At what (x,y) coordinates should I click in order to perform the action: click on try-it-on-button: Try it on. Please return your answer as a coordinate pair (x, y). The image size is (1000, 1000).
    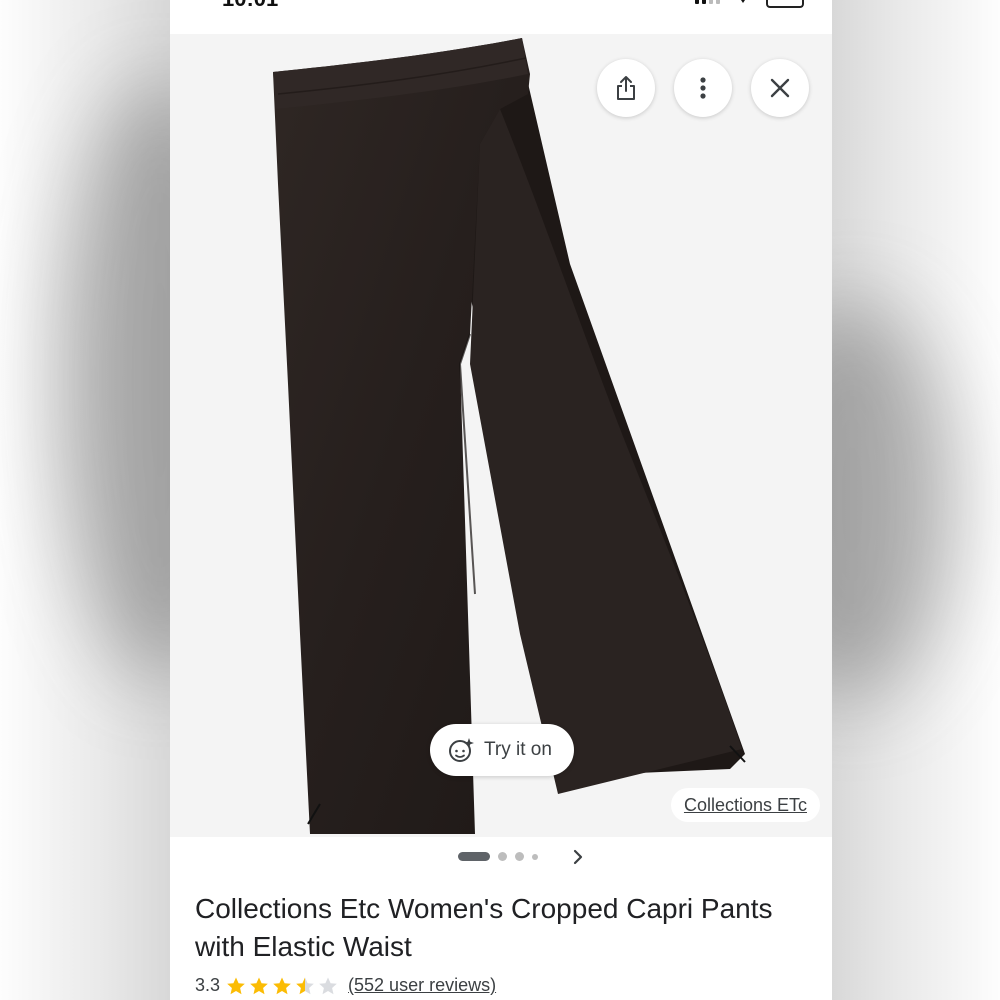
    Looking at the image, I should click on (502, 750).